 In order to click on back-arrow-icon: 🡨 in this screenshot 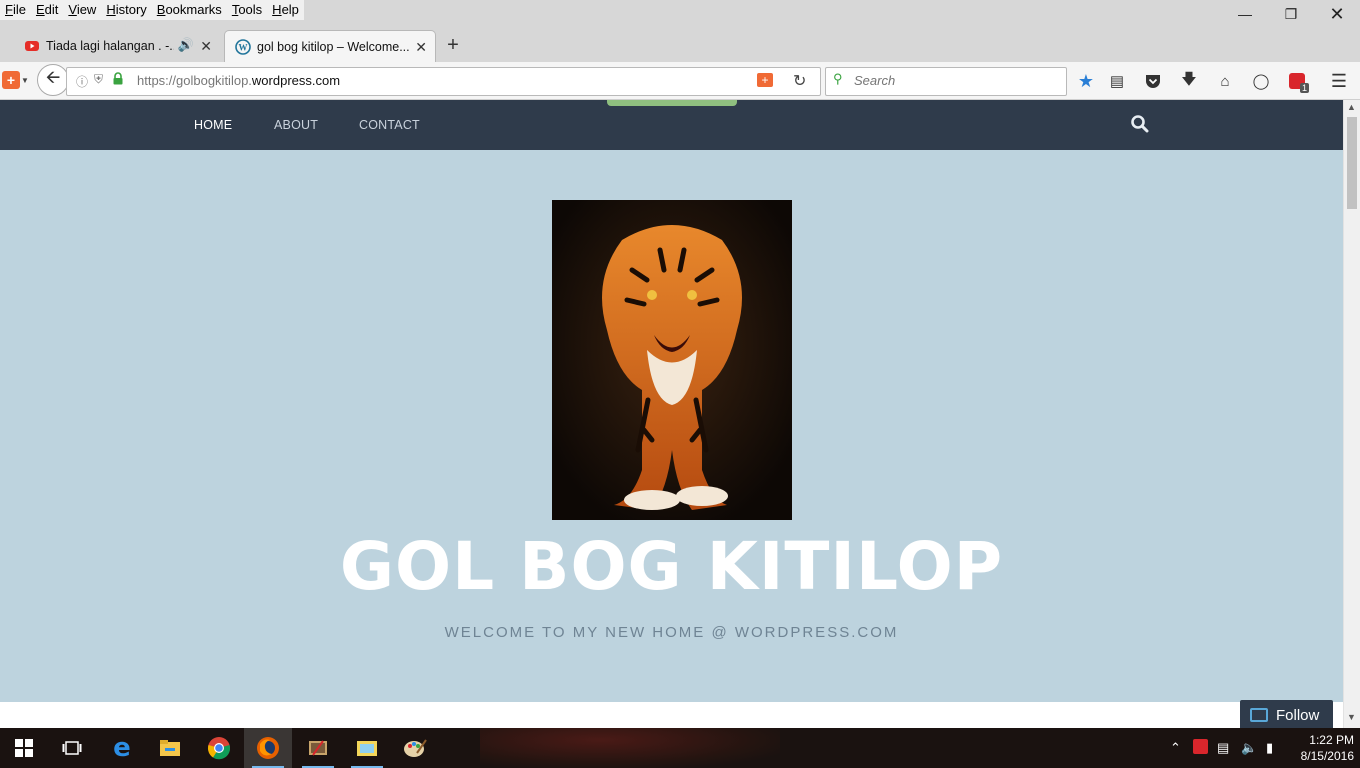, I will do `click(53, 77)`.